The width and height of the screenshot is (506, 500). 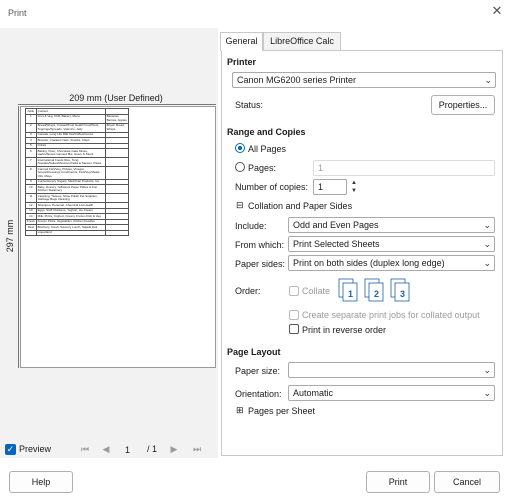 I want to click on preview-table-cell: 7, so click(x=31, y=162).